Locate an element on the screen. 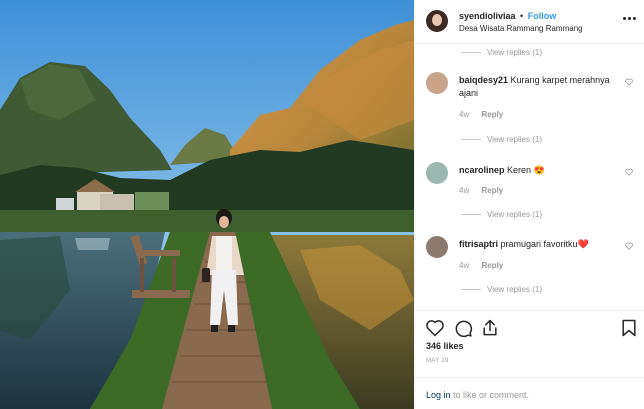  action-bar is located at coordinates (529, 327).